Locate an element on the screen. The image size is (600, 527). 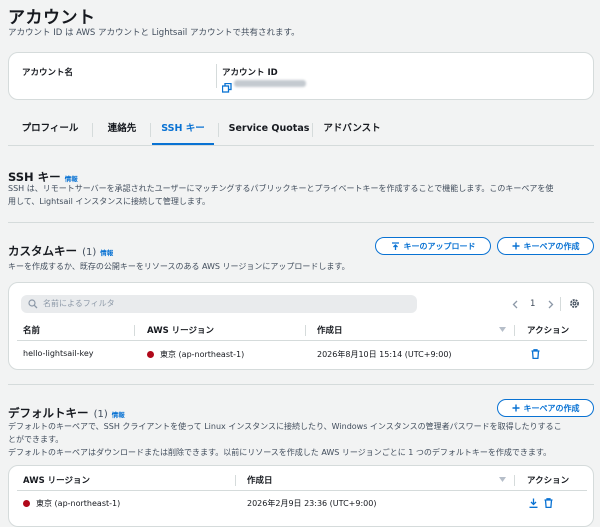
account-card-divider is located at coordinates (216, 76).